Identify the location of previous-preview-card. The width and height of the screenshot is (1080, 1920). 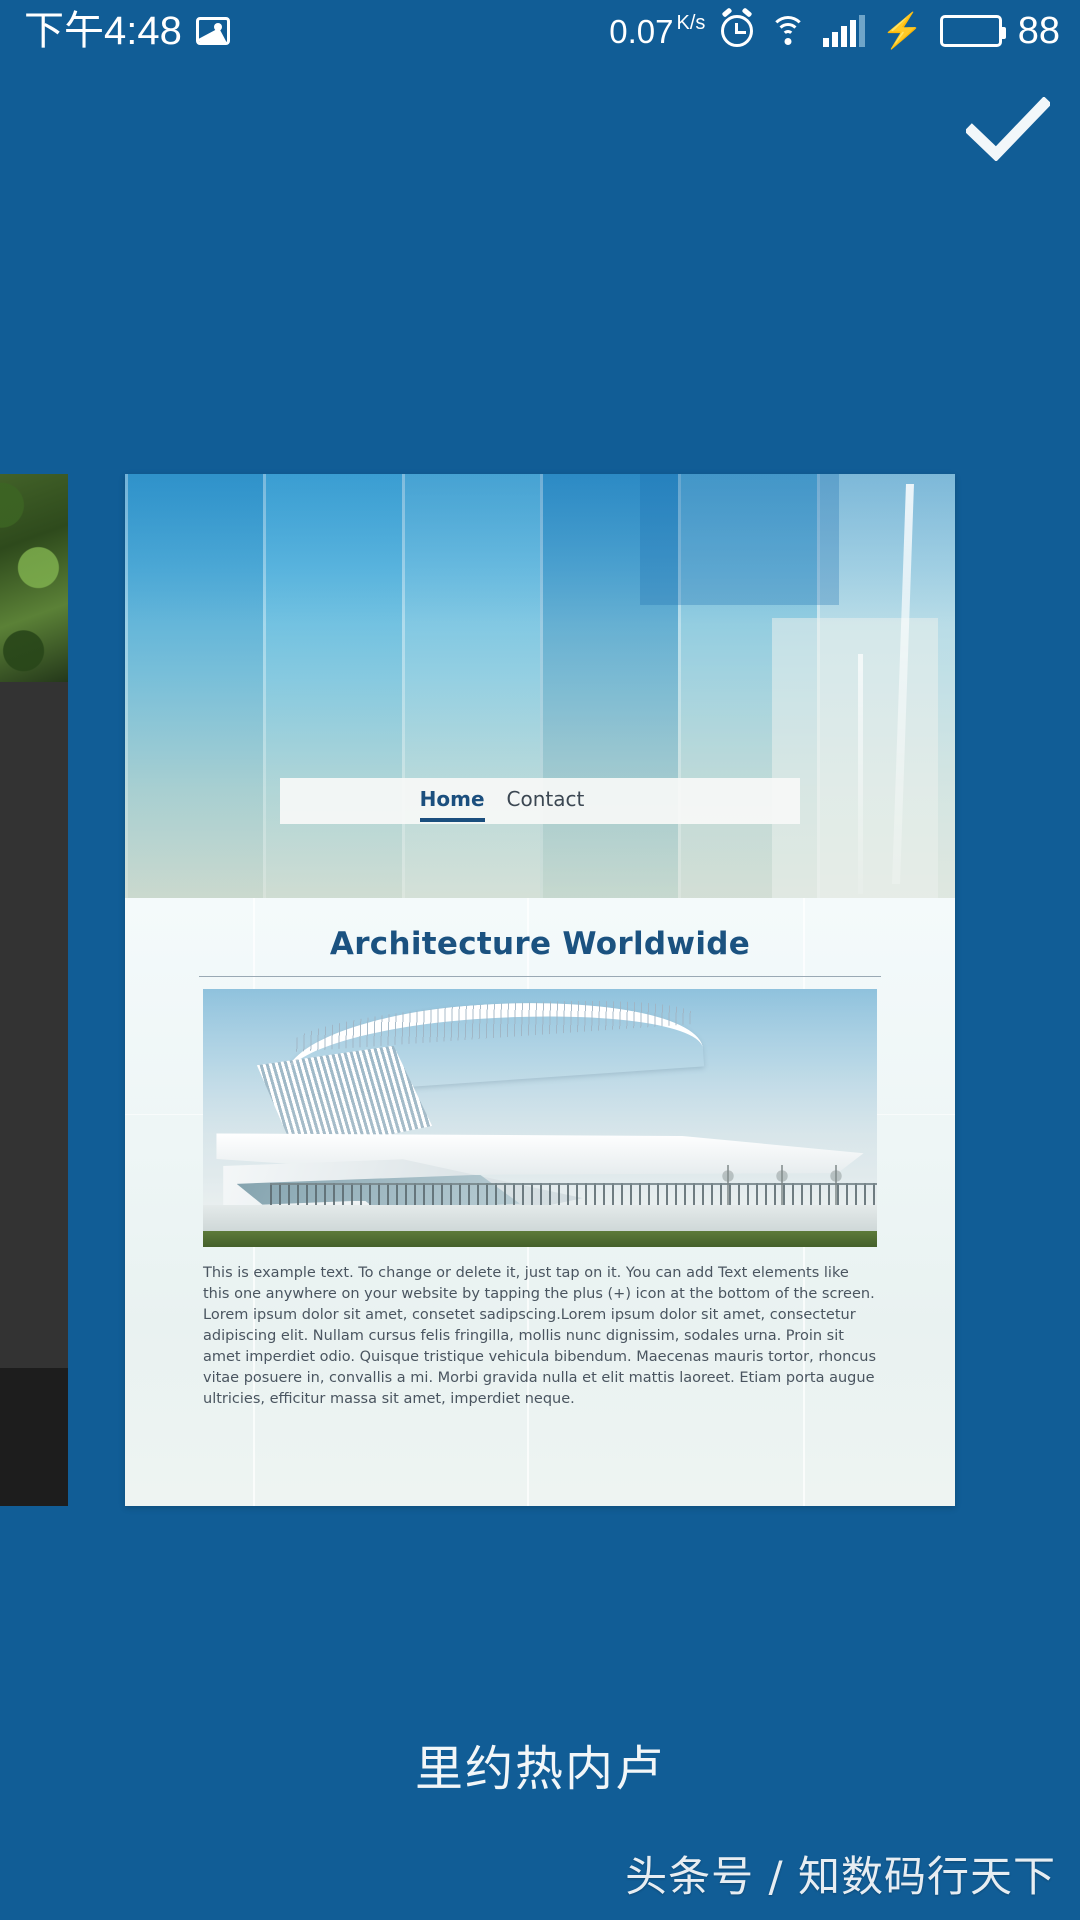
(34, 990).